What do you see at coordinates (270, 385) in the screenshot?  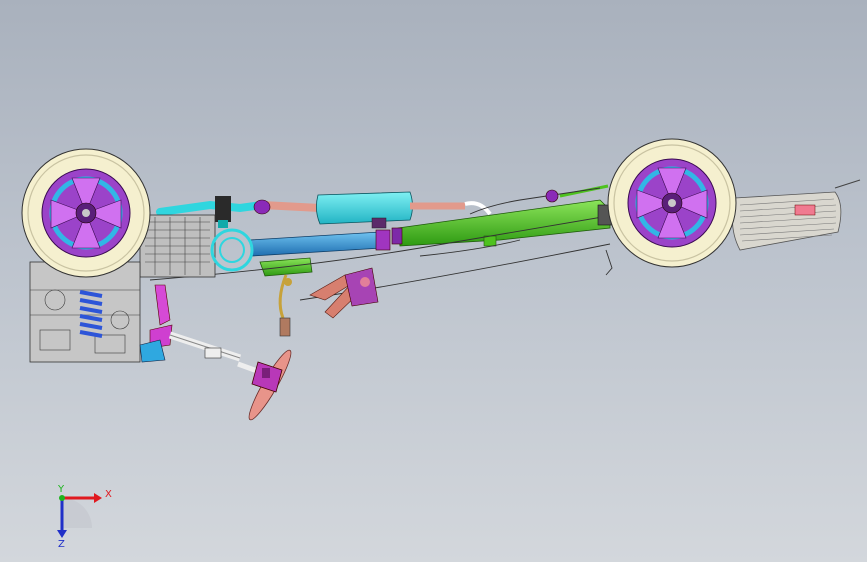 I see `steering-wheel` at bounding box center [270, 385].